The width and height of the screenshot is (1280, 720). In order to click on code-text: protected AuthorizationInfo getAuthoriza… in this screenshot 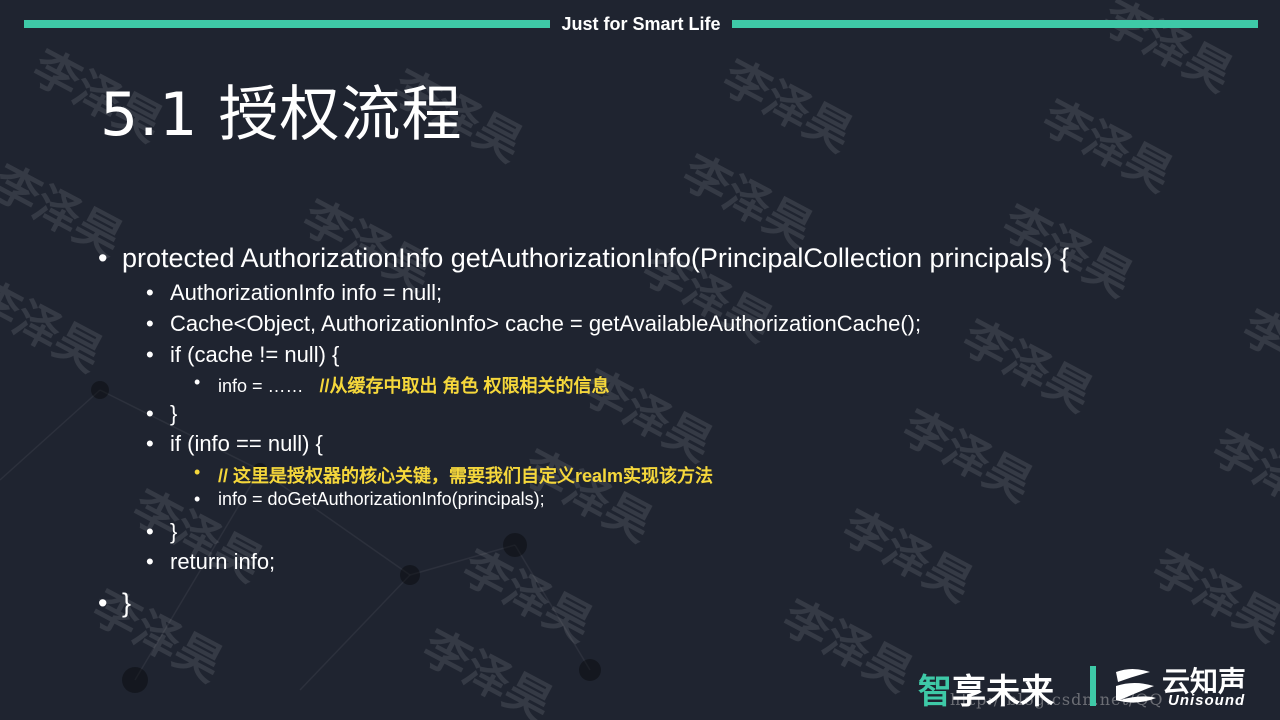, I will do `click(596, 258)`.